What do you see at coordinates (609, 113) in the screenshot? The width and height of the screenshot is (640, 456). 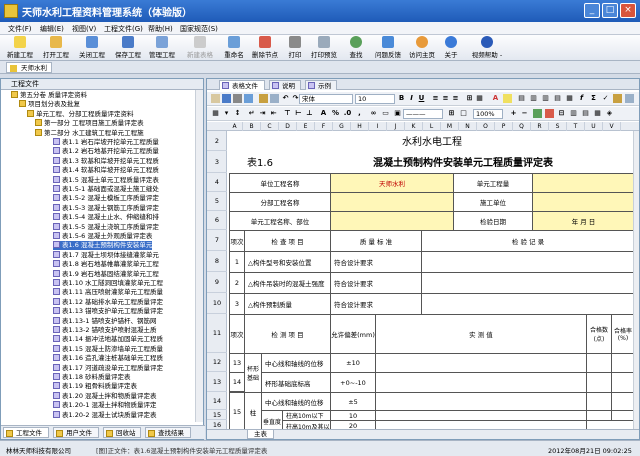 I see `protect-icon: ◈` at bounding box center [609, 113].